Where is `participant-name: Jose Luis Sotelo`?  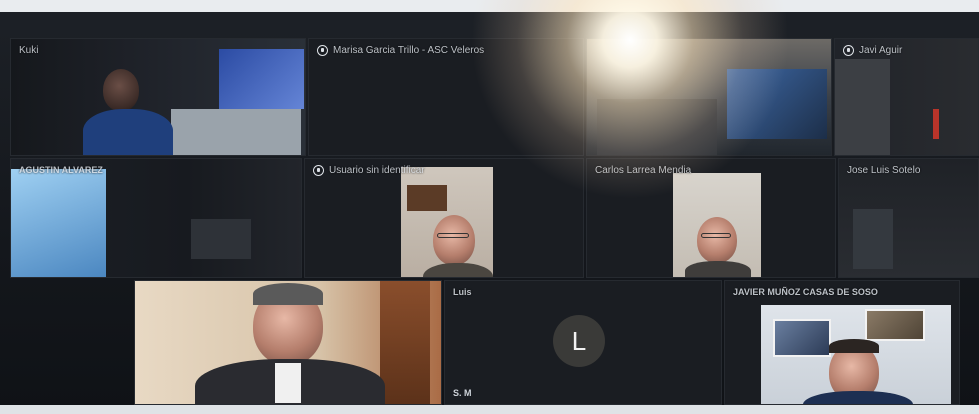
participant-name: Jose Luis Sotelo is located at coordinates (884, 170).